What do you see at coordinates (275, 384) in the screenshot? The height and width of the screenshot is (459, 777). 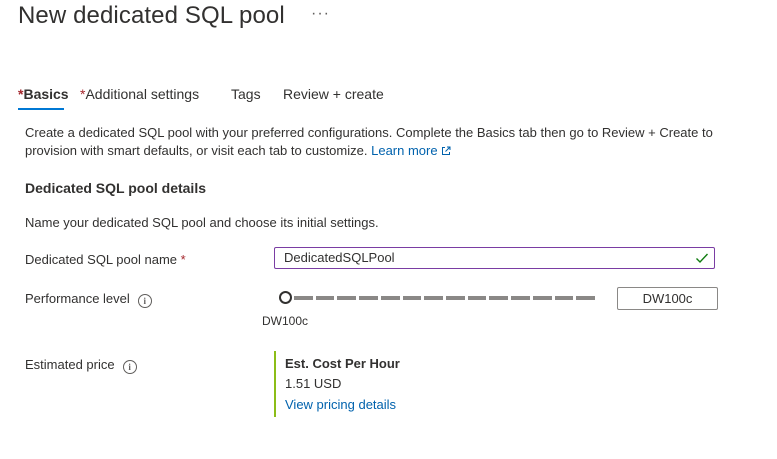 I see `price-accent-bar` at bounding box center [275, 384].